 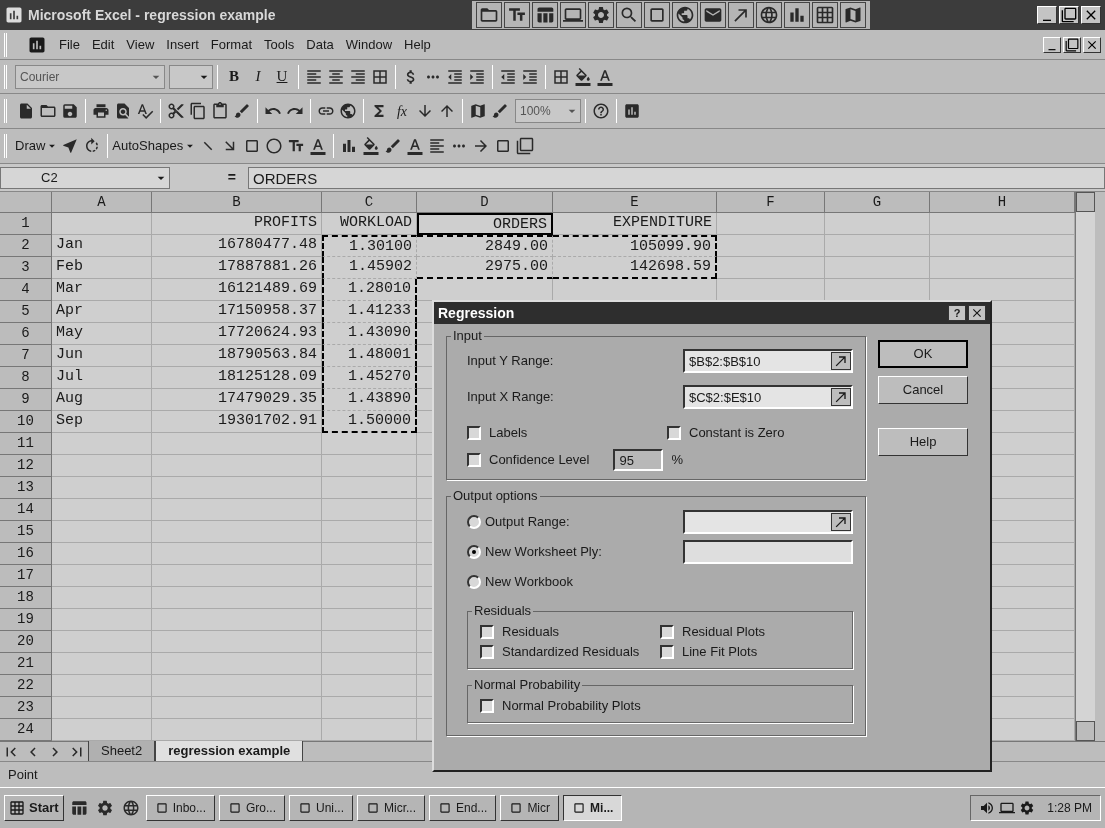 I want to click on row-header: 17, so click(x=26, y=576).